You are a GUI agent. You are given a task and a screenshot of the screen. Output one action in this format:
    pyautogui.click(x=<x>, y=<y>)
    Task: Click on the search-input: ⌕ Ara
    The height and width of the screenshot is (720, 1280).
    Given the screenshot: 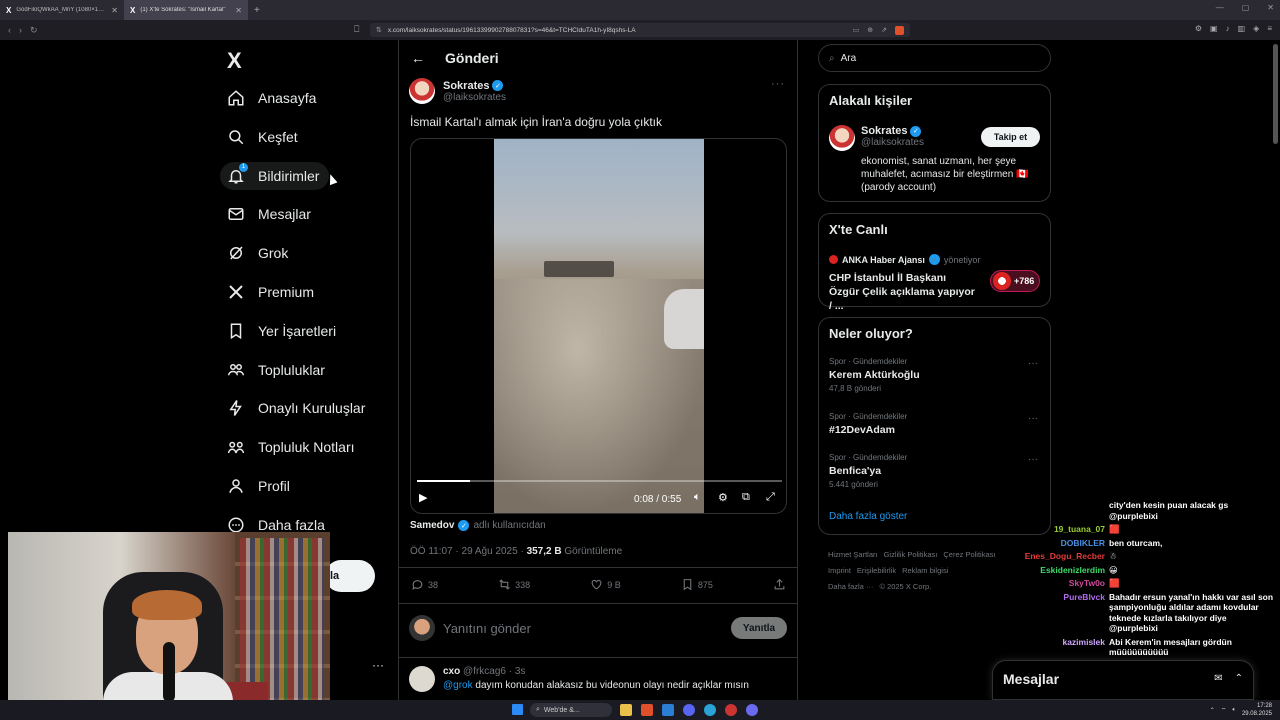 What is the action you would take?
    pyautogui.click(x=934, y=58)
    